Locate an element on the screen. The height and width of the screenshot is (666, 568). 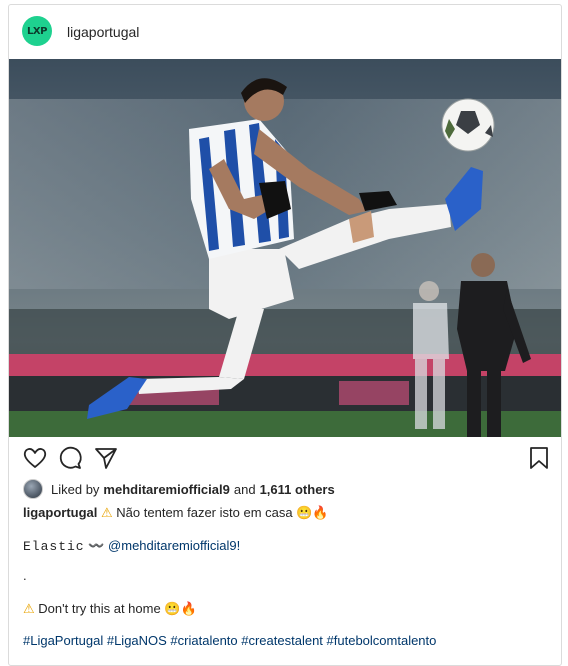
liker-avatar is located at coordinates (33, 489).